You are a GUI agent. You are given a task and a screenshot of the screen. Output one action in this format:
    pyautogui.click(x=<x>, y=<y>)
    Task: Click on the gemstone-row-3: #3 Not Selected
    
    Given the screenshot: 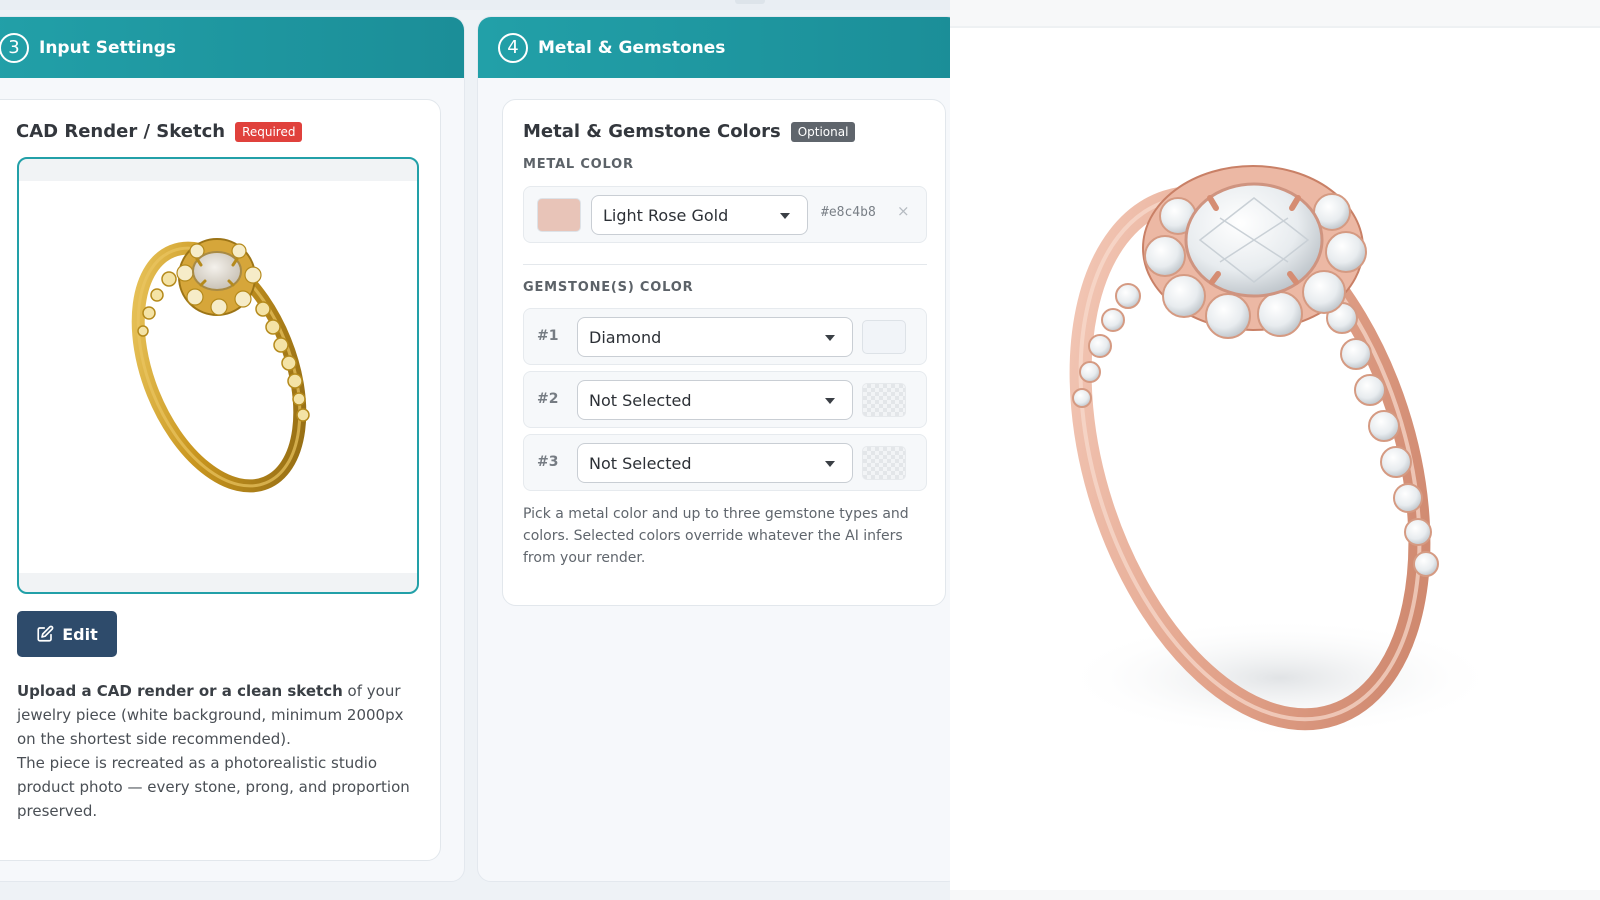 What is the action you would take?
    pyautogui.click(x=725, y=462)
    